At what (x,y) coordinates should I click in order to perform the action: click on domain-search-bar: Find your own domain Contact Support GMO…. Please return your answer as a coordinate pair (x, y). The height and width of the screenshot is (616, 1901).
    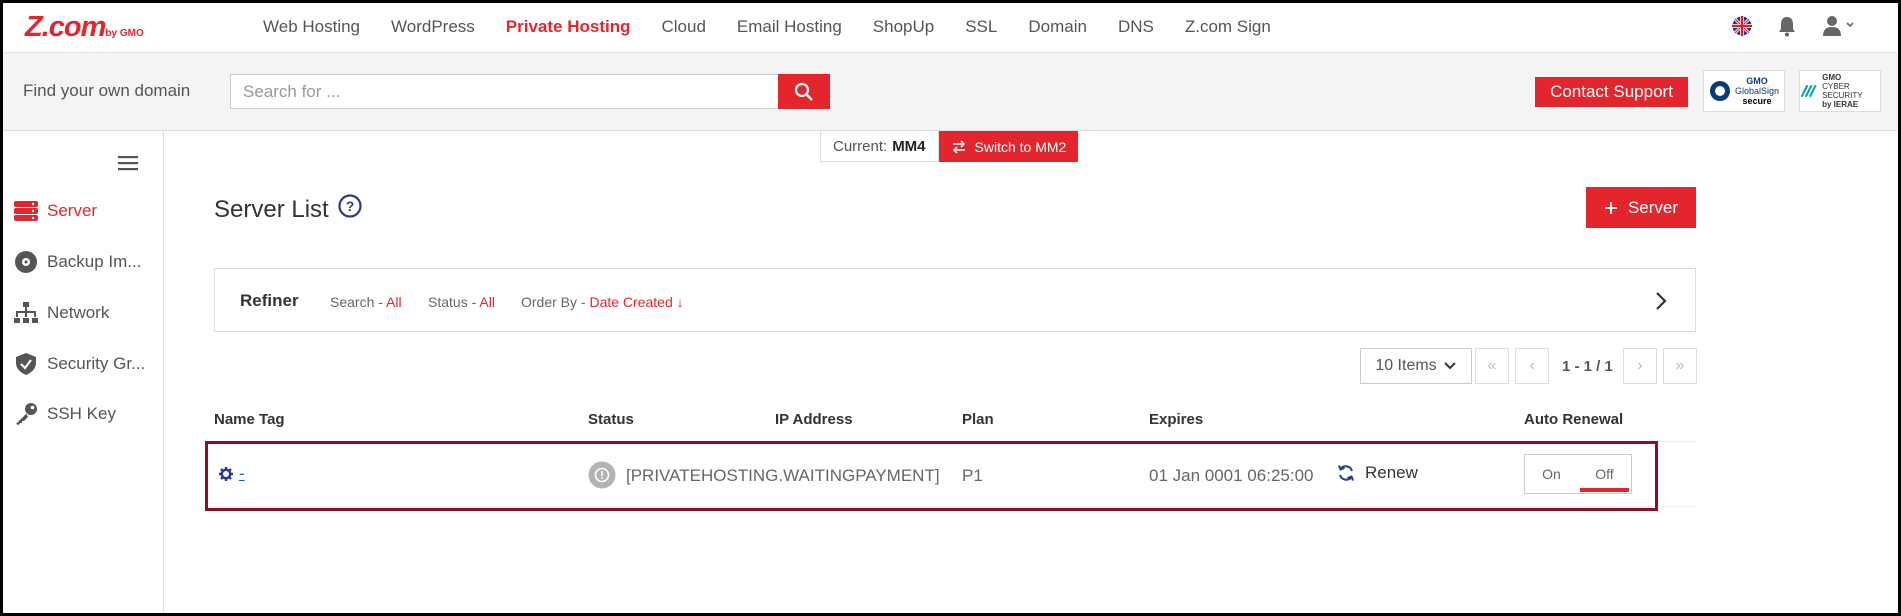
    Looking at the image, I should click on (950, 92).